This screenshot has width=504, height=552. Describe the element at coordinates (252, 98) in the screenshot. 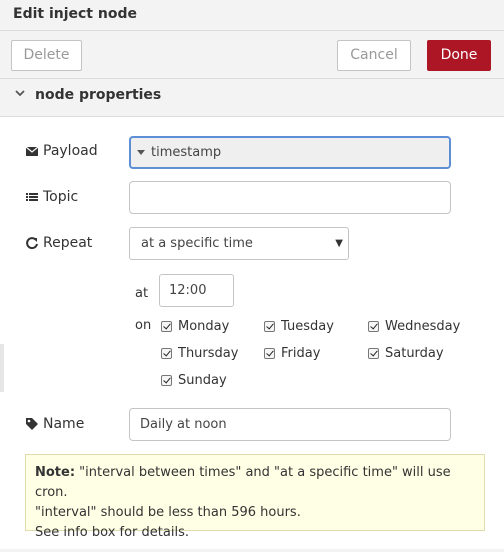

I see `node-properties-header: node properties` at that location.